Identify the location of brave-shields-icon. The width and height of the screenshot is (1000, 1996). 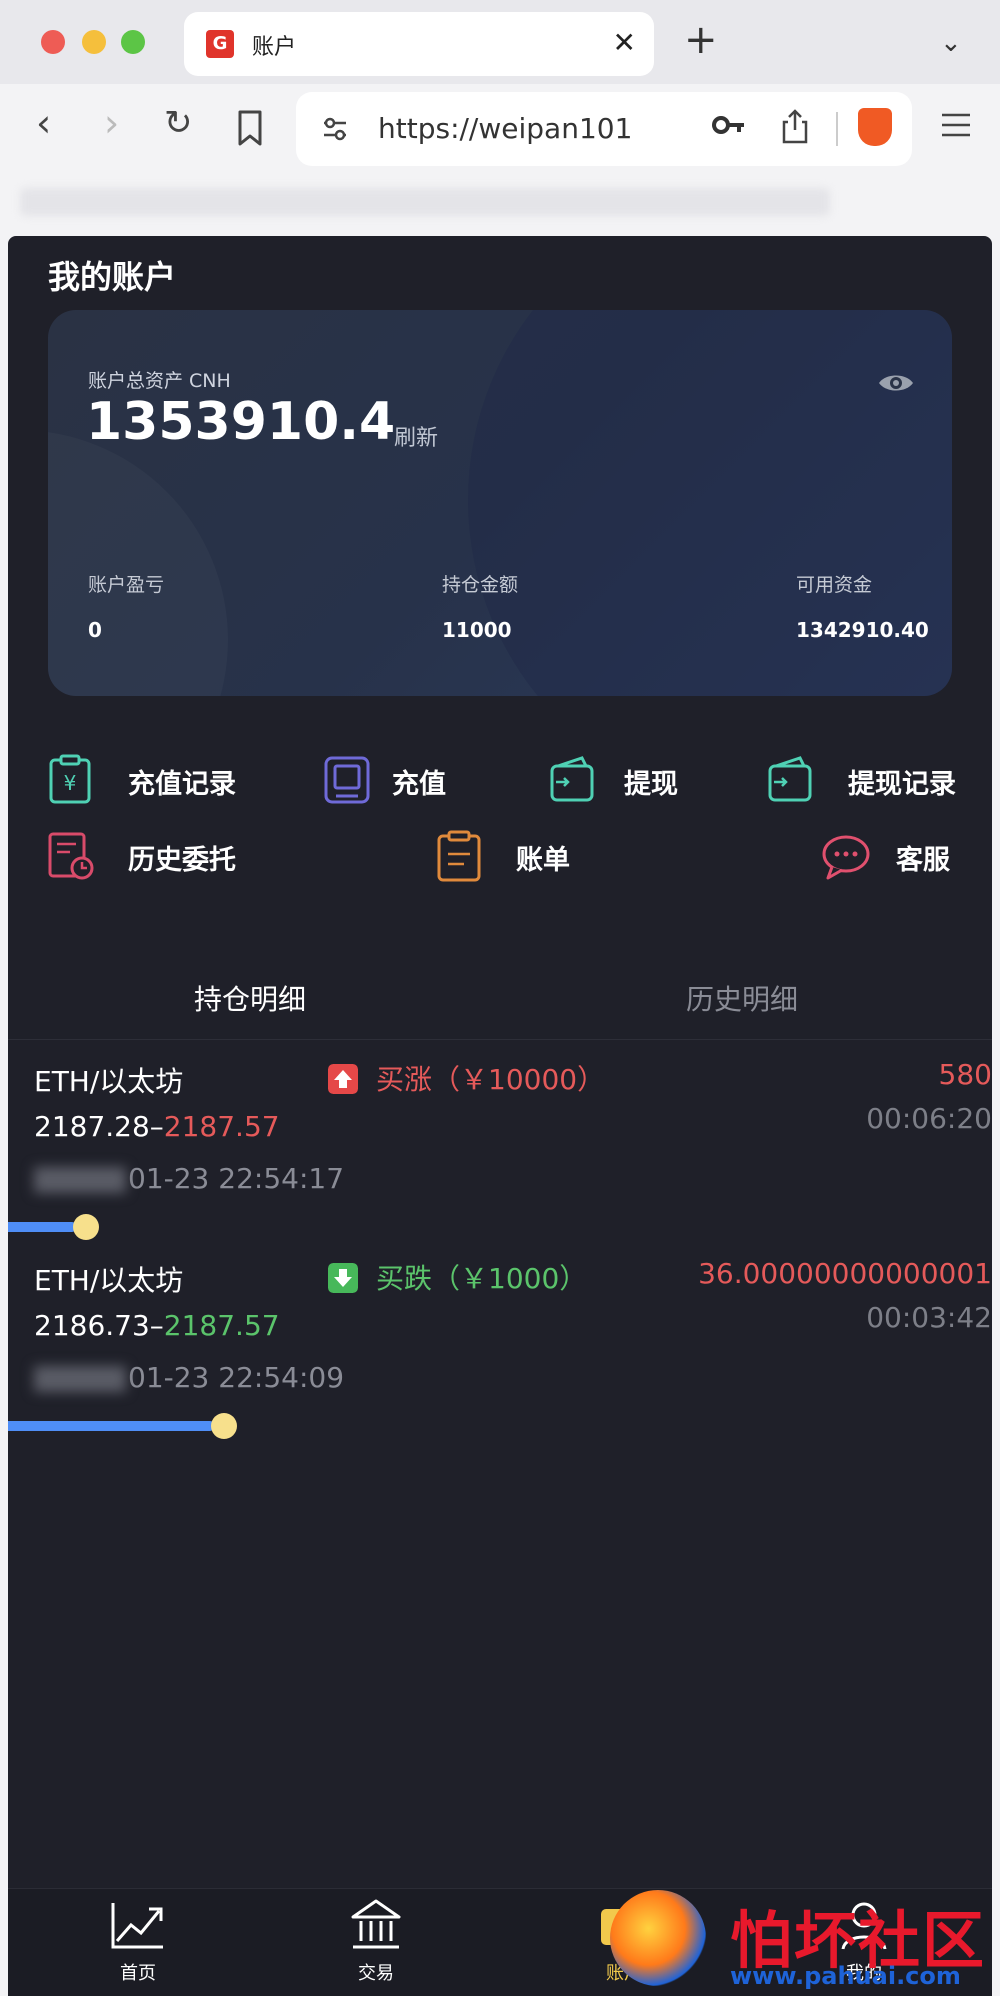
(875, 127).